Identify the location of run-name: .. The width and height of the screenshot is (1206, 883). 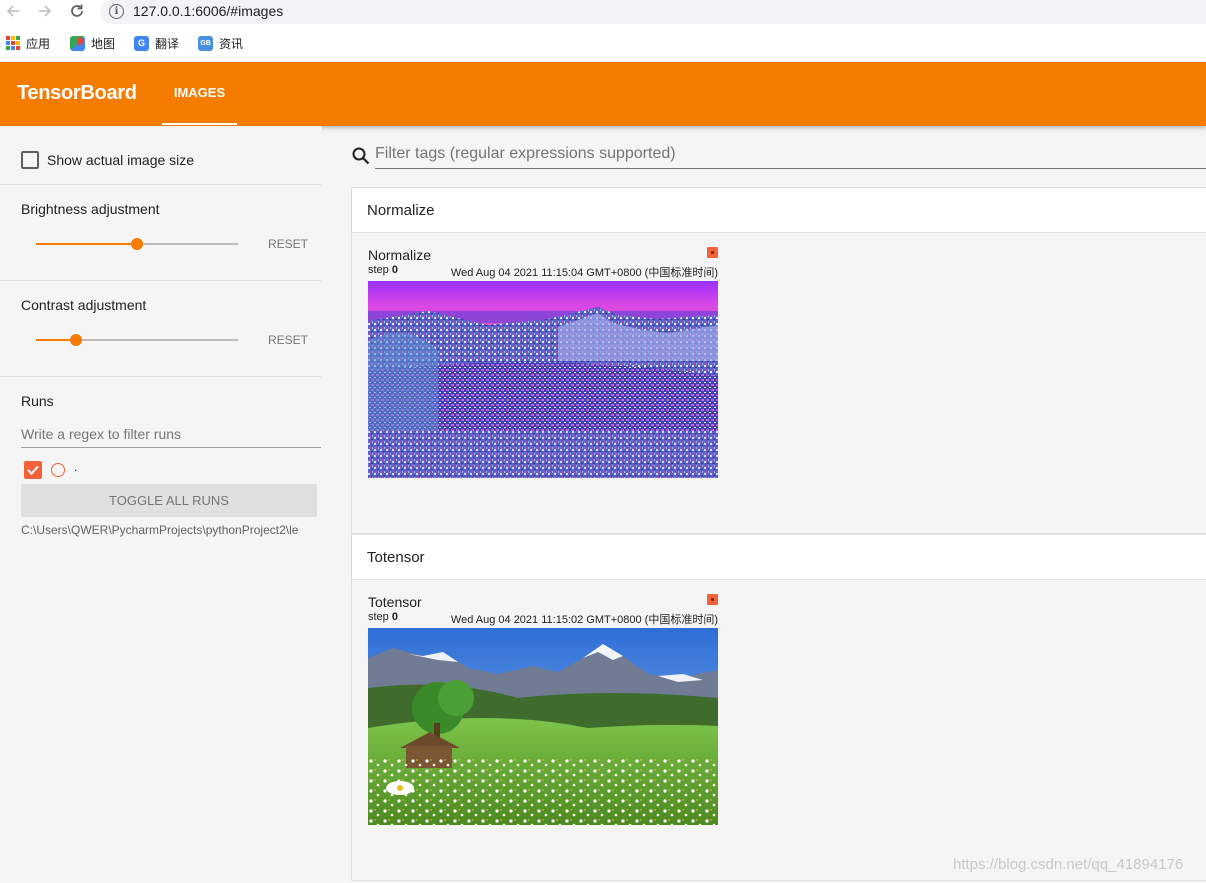
(76, 467).